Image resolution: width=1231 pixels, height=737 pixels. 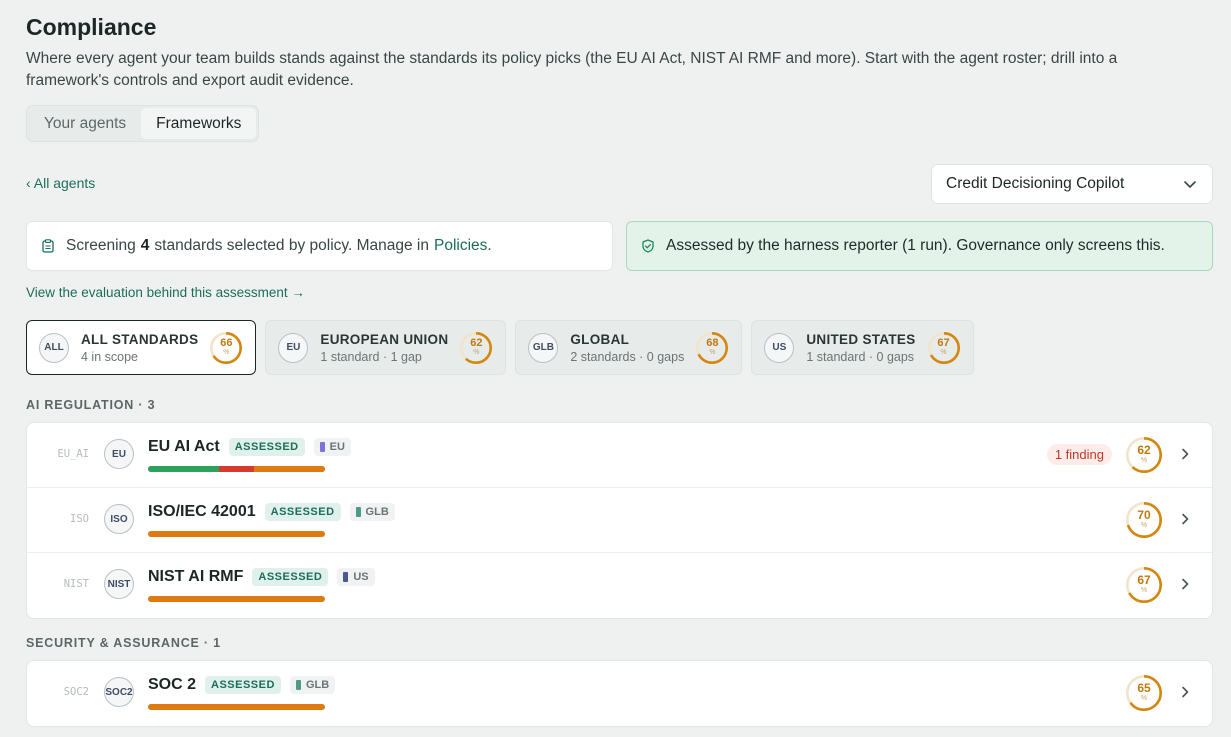 I want to click on framework-code: SOC2, so click(x=76, y=692).